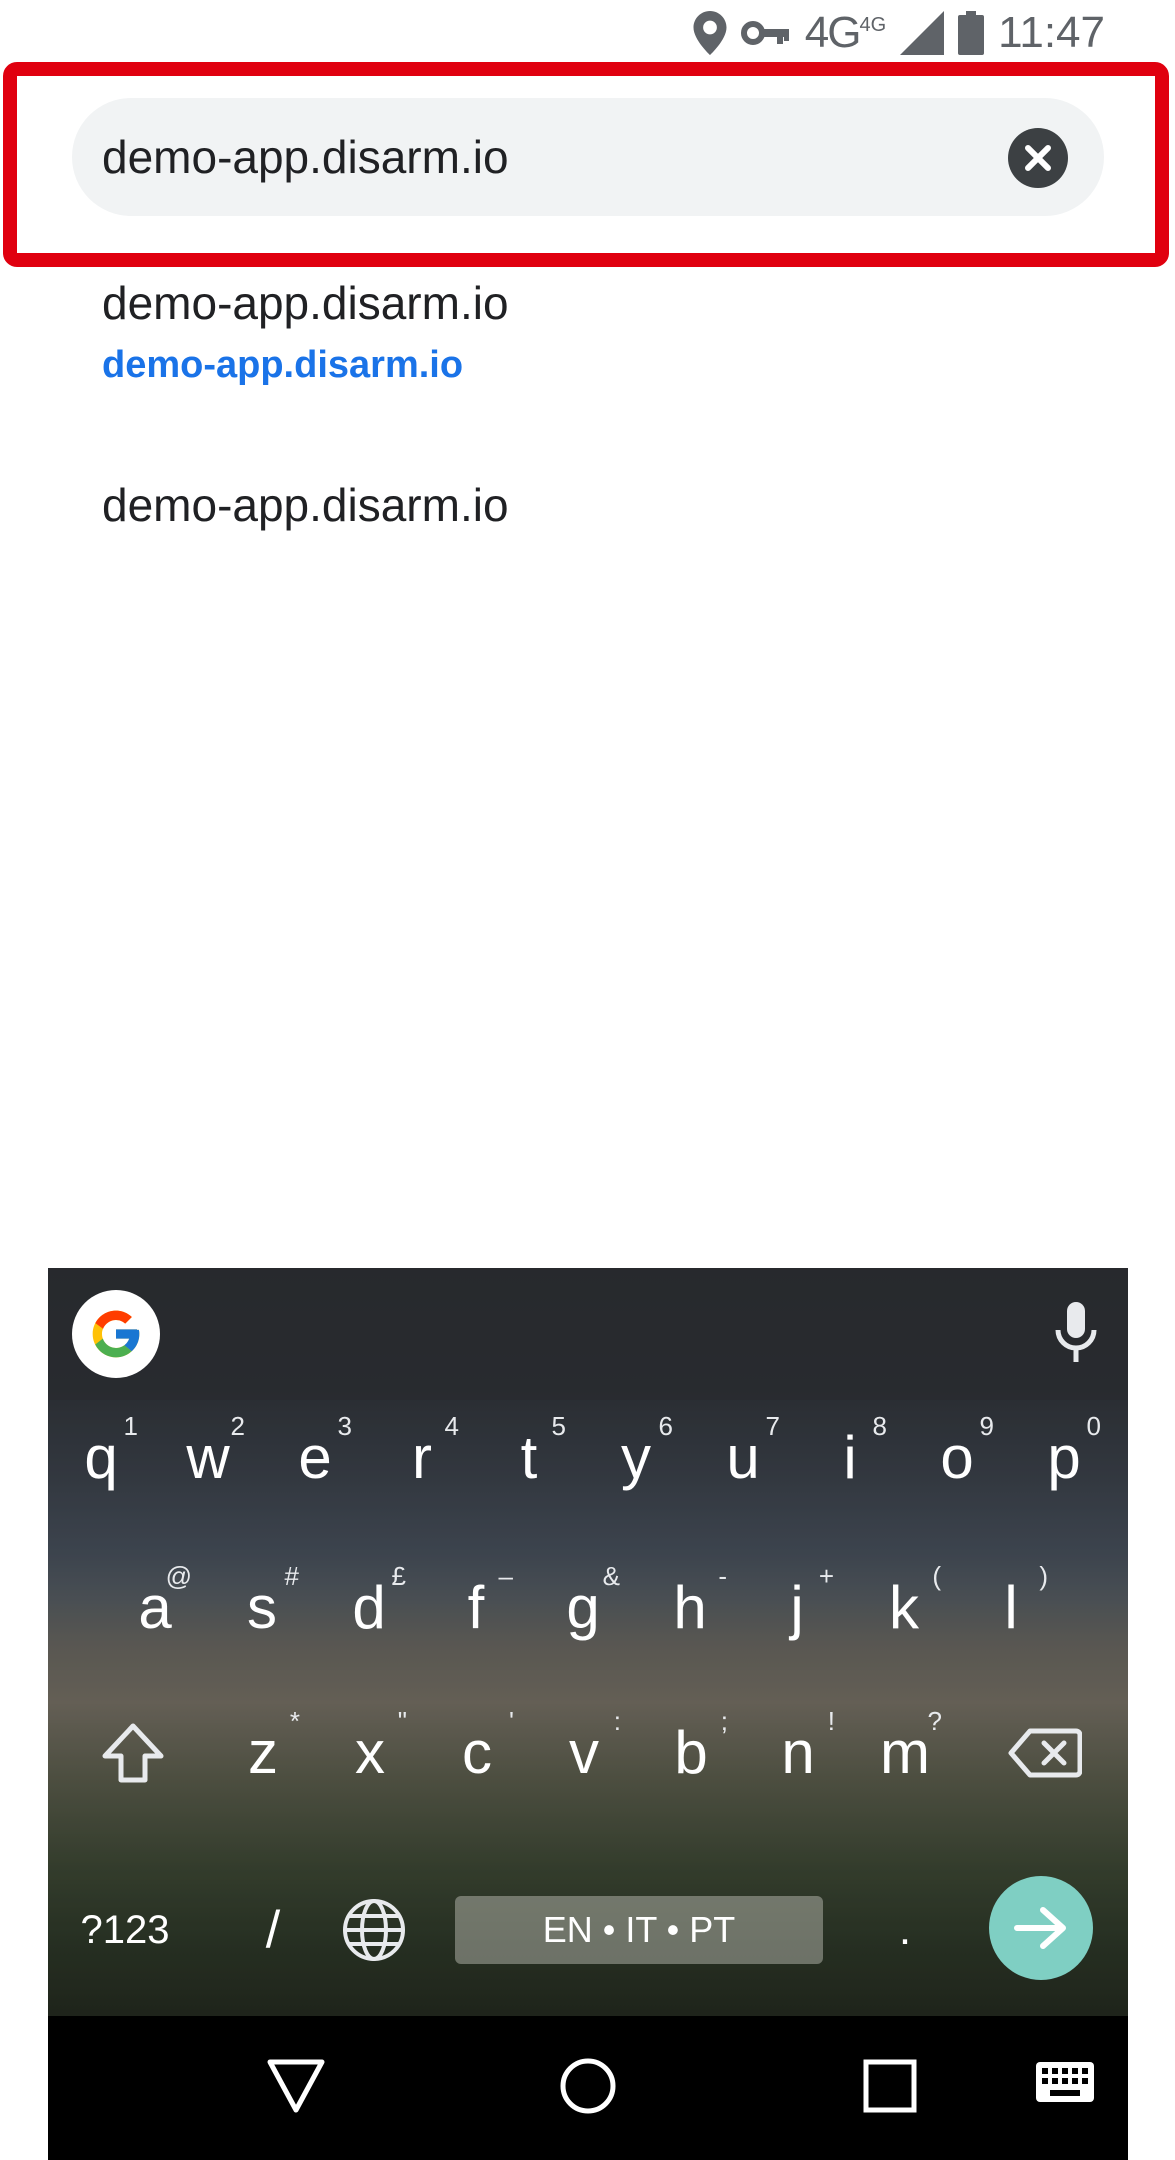 The image size is (1175, 2160). I want to click on key-c: c ', so click(477, 1753).